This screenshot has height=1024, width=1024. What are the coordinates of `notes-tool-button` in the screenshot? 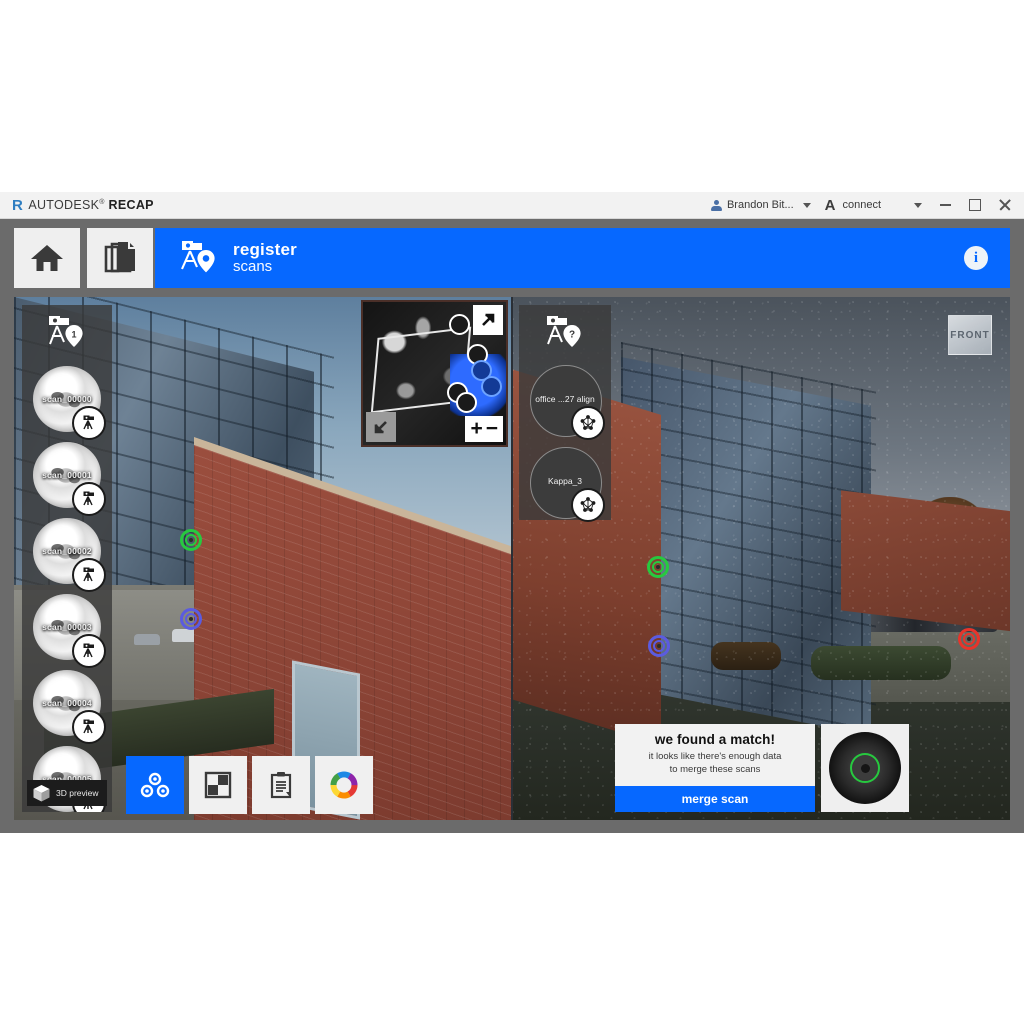 It's located at (281, 785).